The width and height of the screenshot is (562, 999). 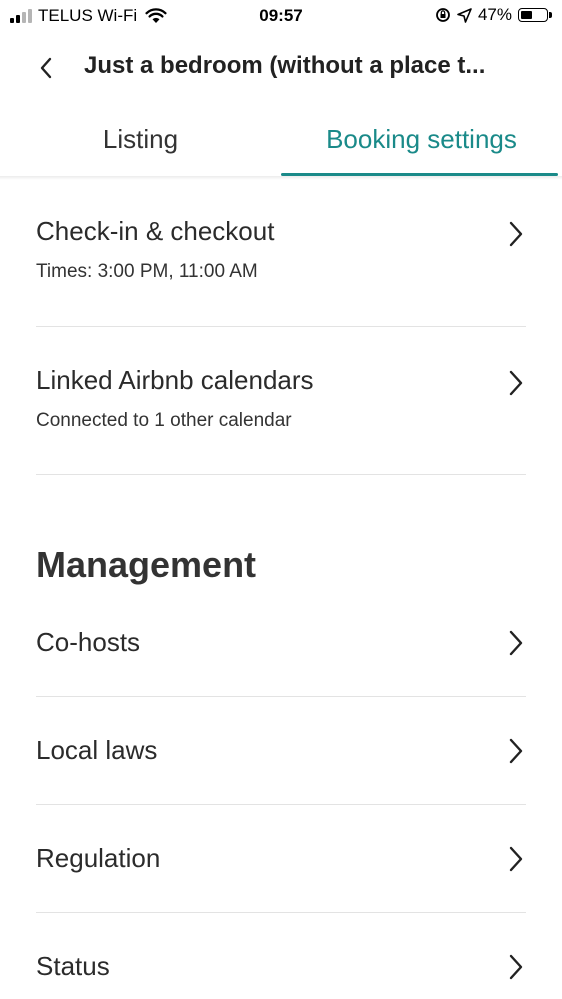 I want to click on row-title: Local laws, so click(x=97, y=750).